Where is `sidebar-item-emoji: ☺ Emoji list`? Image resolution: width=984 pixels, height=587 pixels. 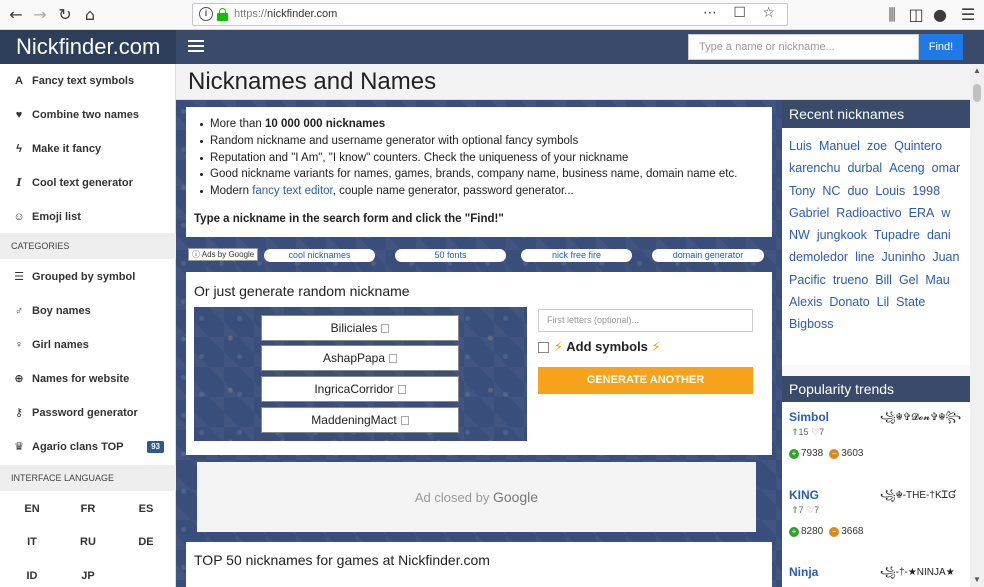 sidebar-item-emoji: ☺ Emoji list is located at coordinates (88, 217).